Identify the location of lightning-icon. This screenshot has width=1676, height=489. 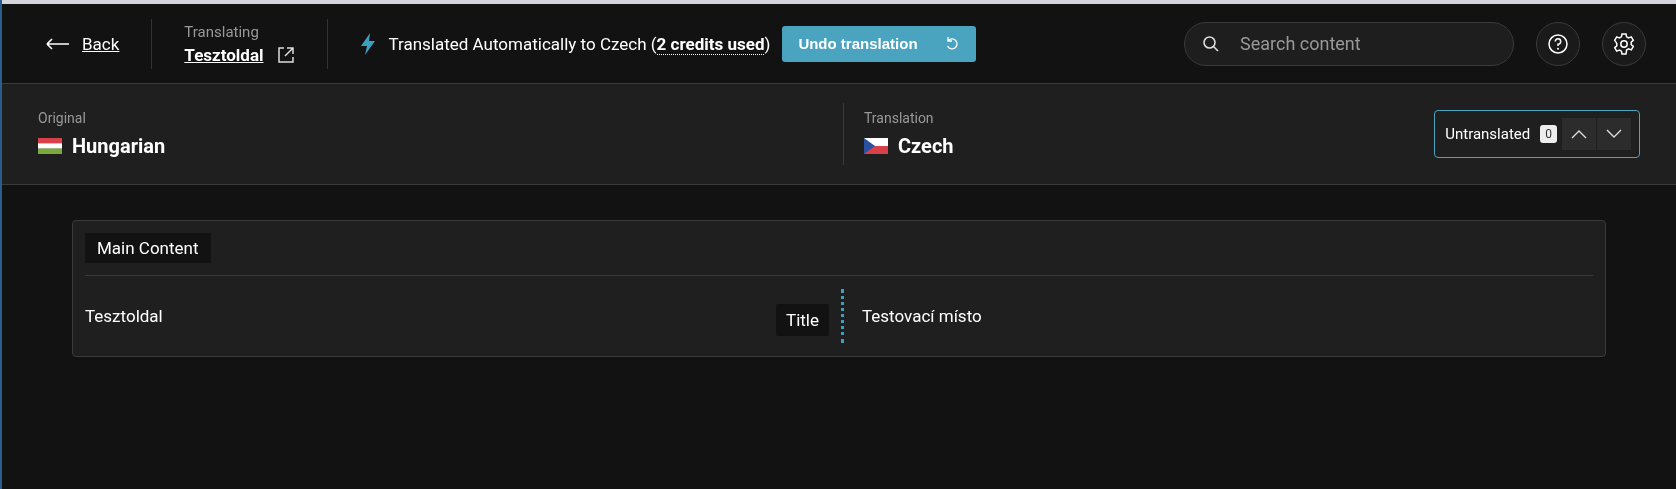
(368, 43).